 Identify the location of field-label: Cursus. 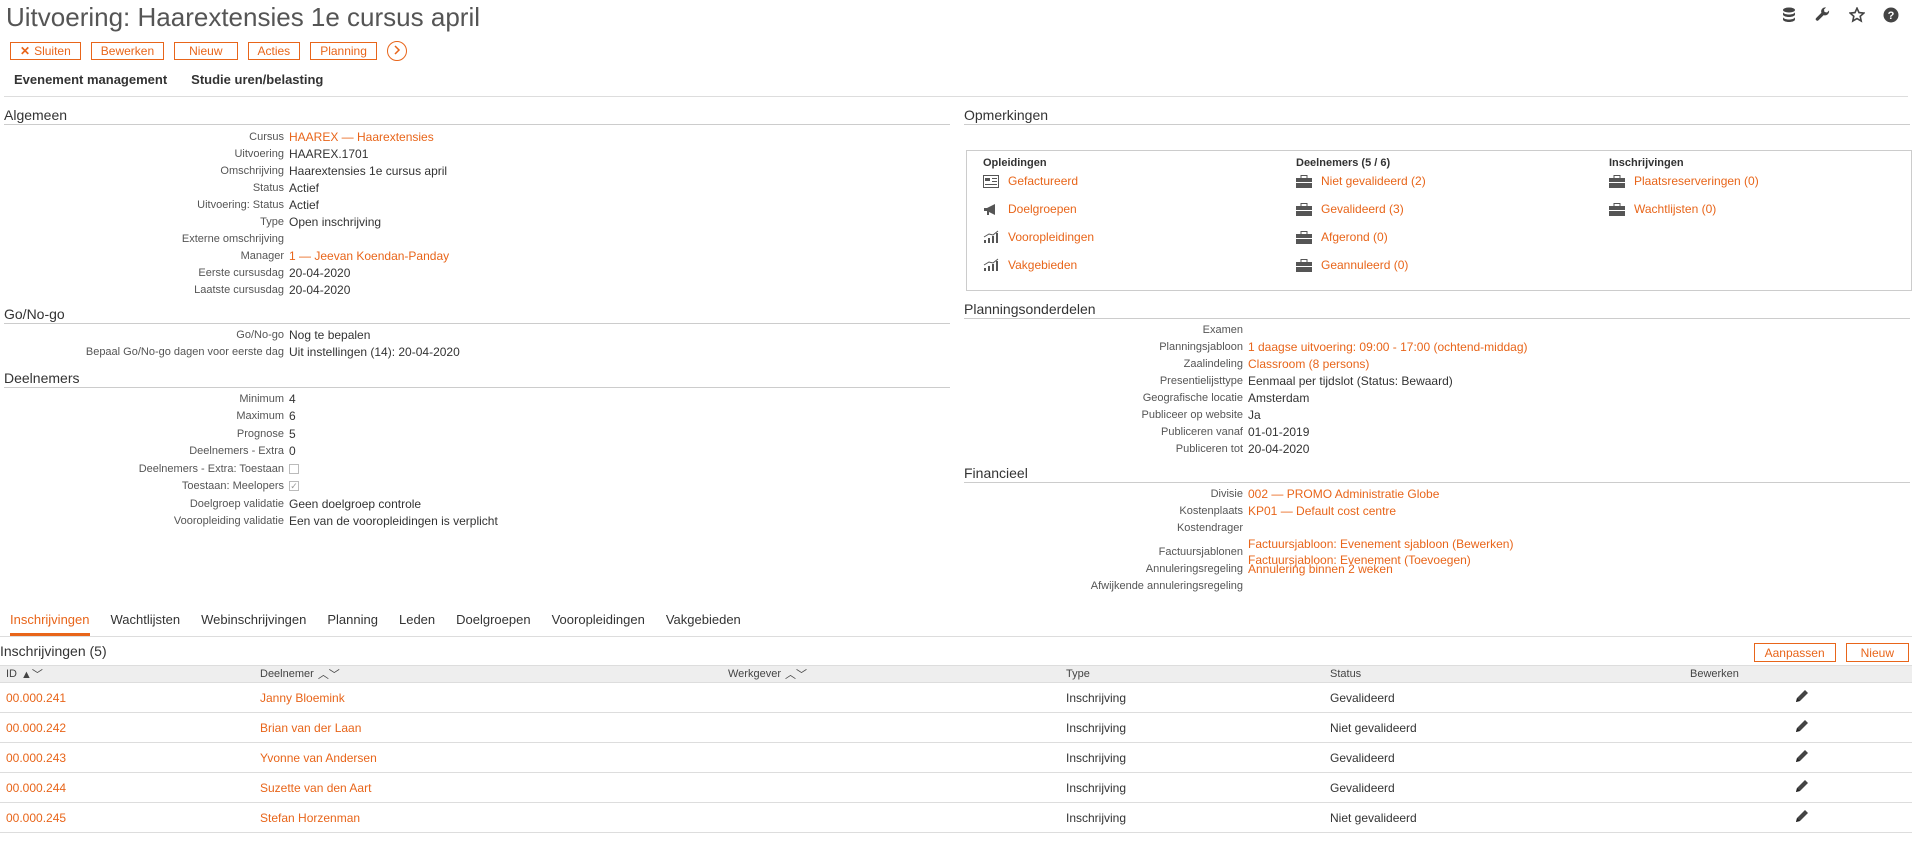
(266, 136).